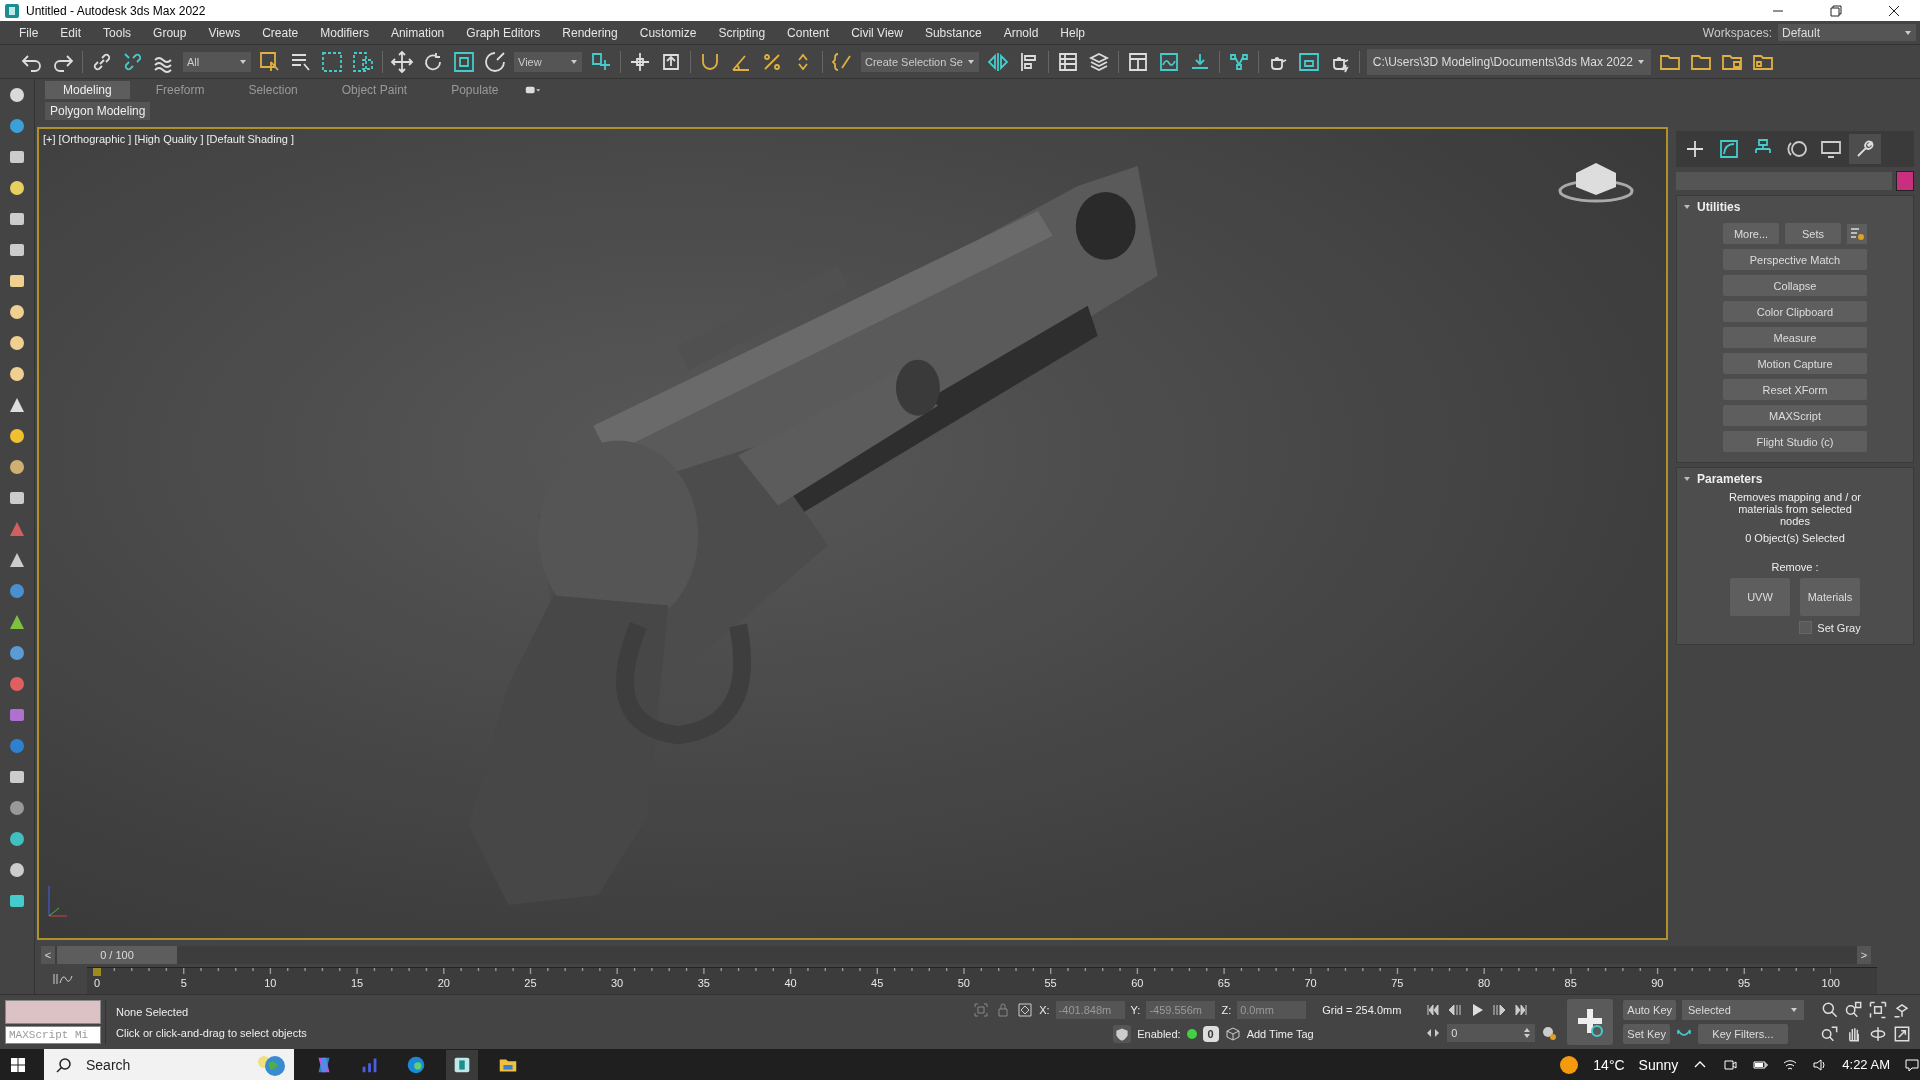 This screenshot has height=1080, width=1920. I want to click on ribbon-tab: Selection, so click(273, 90).